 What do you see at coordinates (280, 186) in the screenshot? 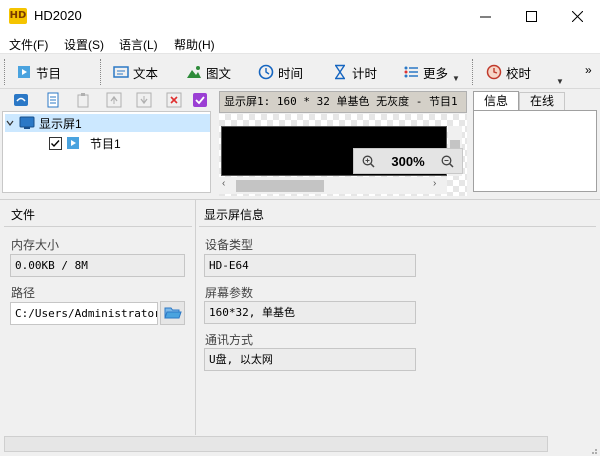
I see `horizontal-scroll-thumb` at bounding box center [280, 186].